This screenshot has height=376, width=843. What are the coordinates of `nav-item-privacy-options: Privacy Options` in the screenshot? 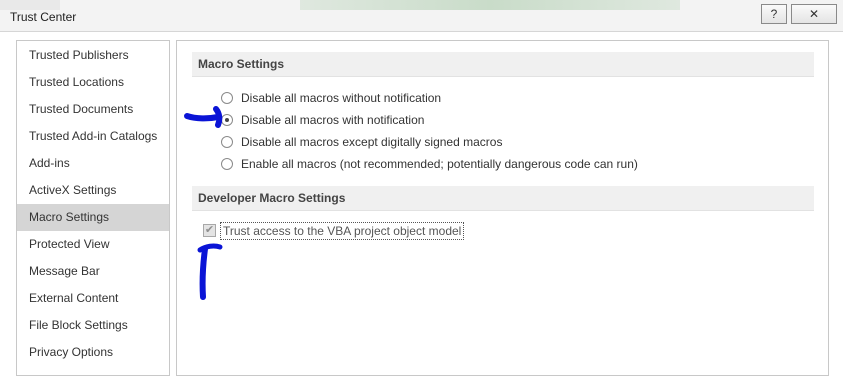 It's located at (93, 352).